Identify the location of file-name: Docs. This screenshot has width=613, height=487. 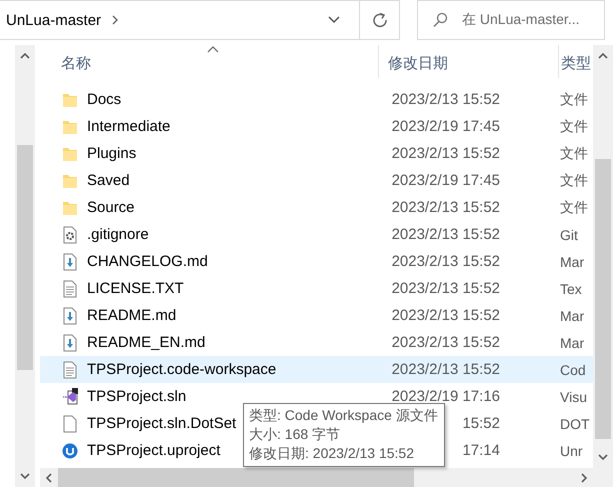
(104, 99).